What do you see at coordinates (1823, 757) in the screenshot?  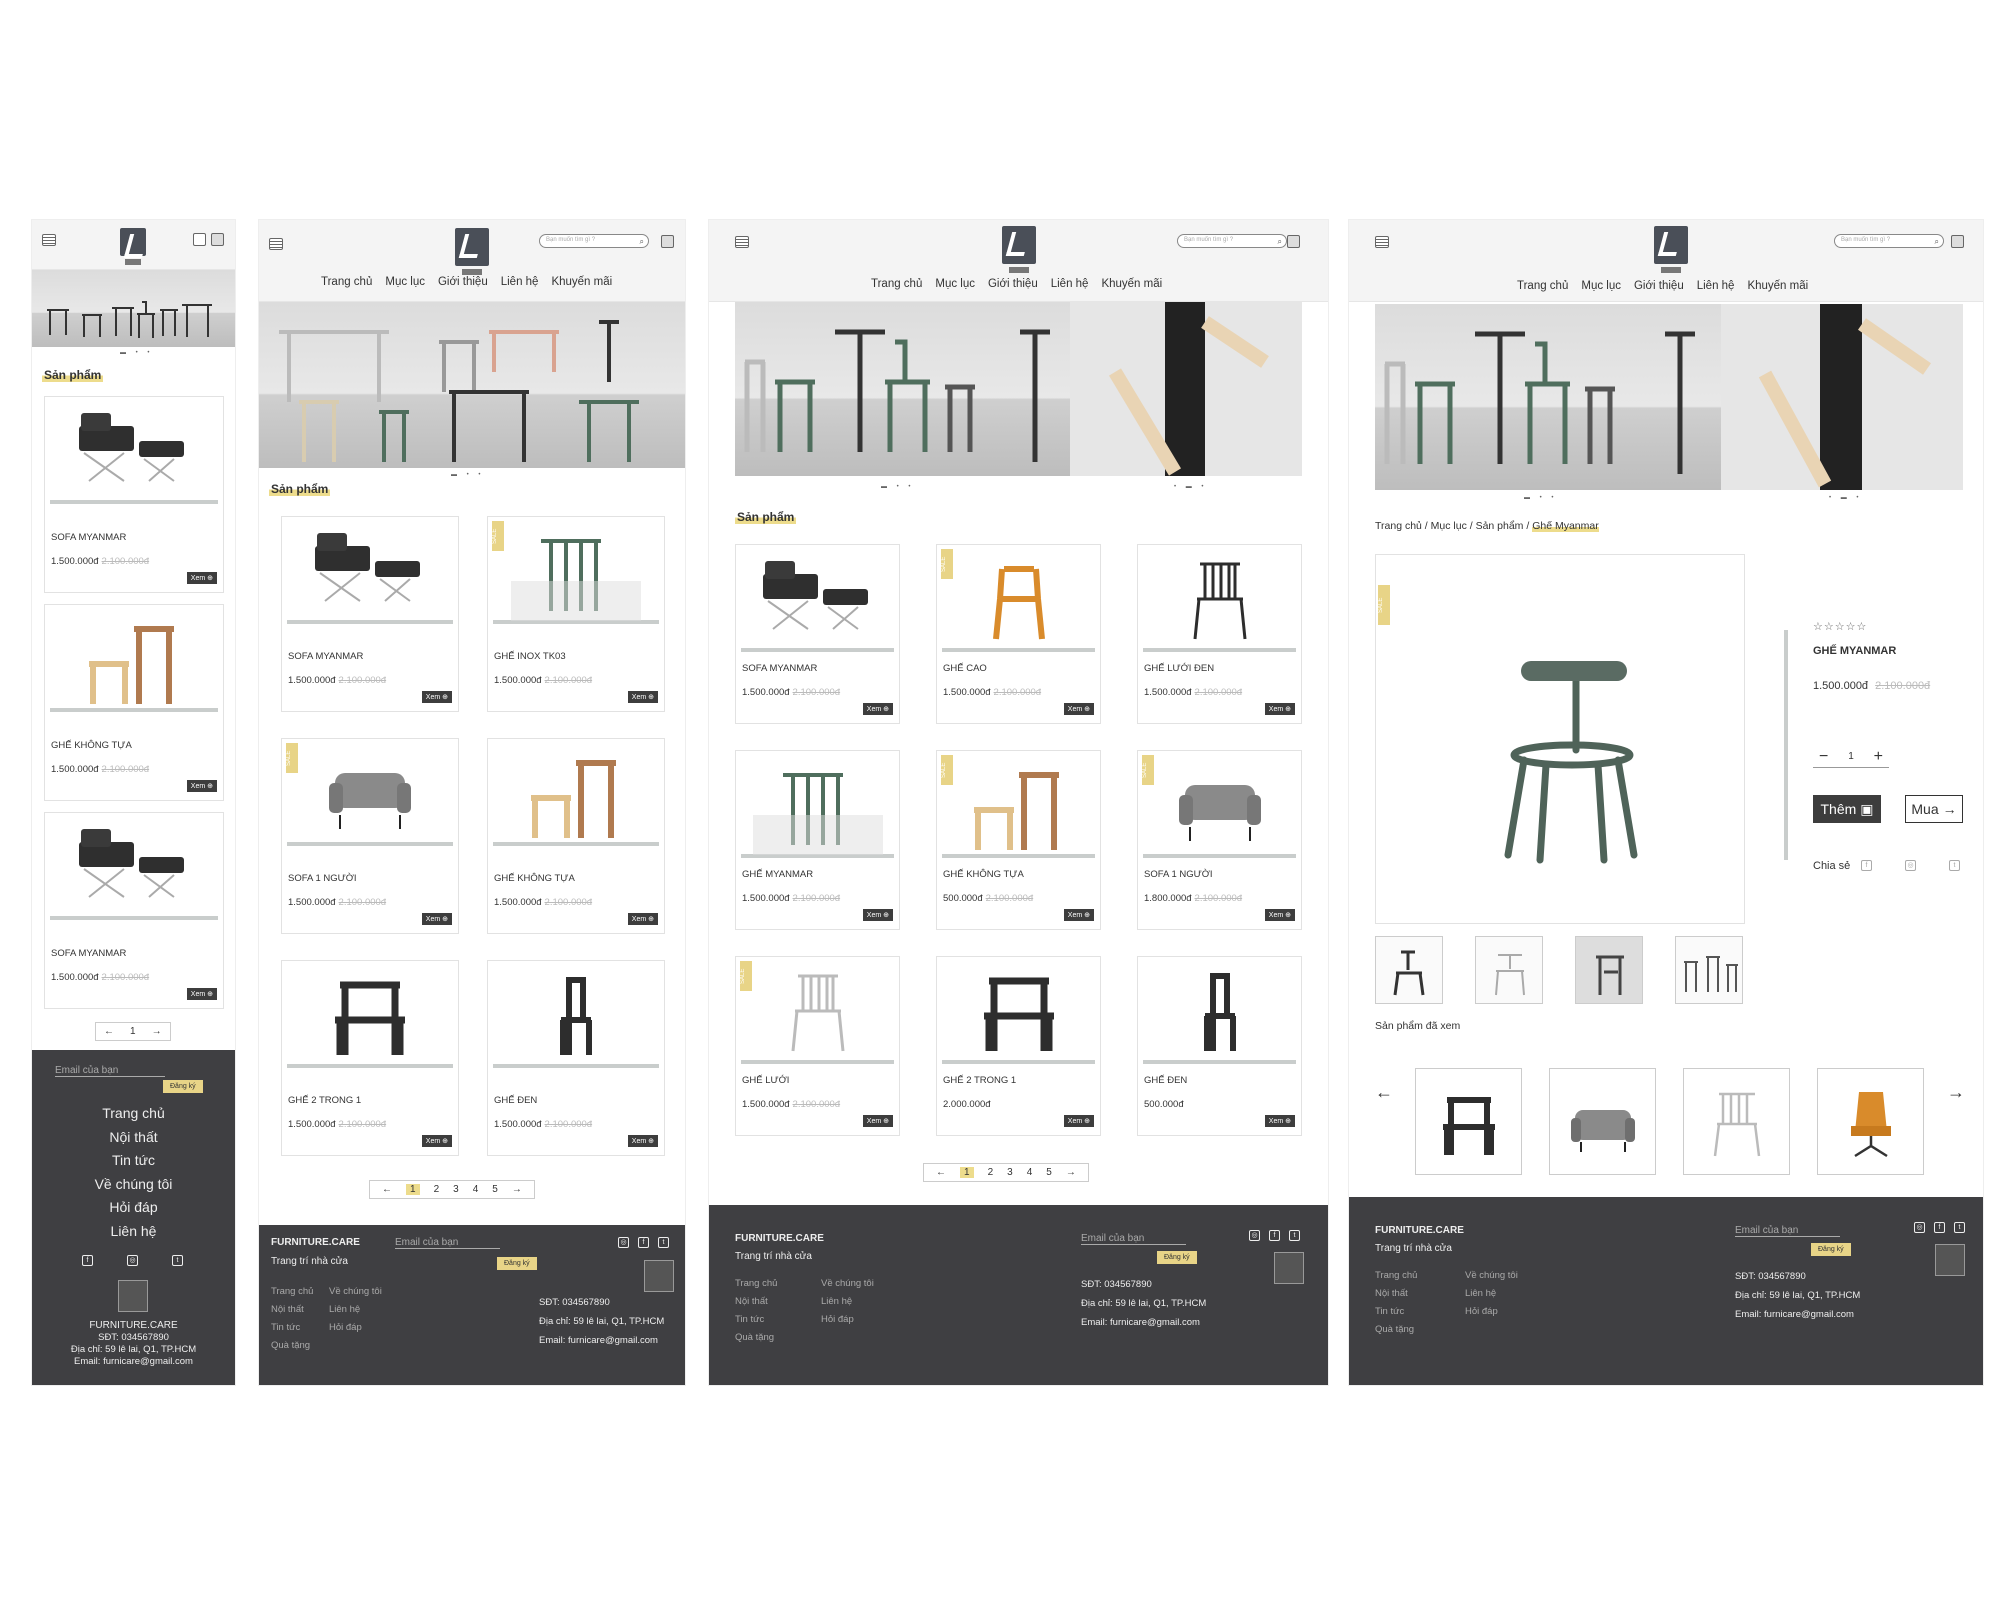 I see `minus-icon: −` at bounding box center [1823, 757].